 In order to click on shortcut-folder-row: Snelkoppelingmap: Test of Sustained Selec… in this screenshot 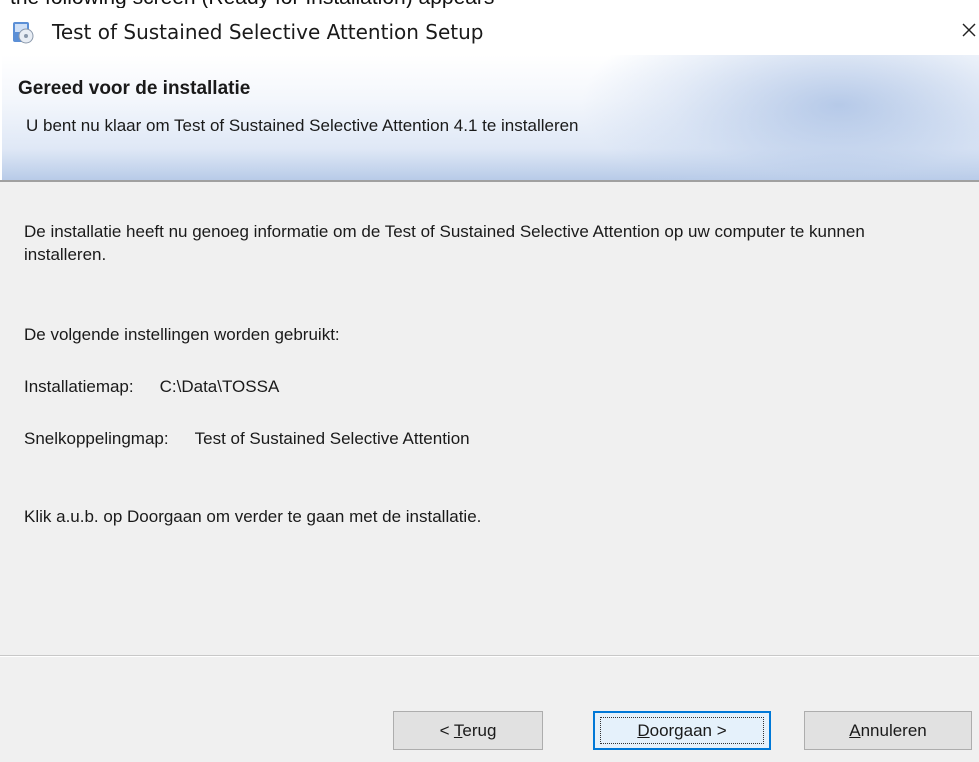, I will do `click(247, 439)`.